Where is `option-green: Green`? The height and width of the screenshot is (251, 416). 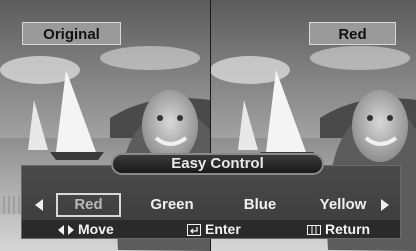
option-green: Green is located at coordinates (172, 205).